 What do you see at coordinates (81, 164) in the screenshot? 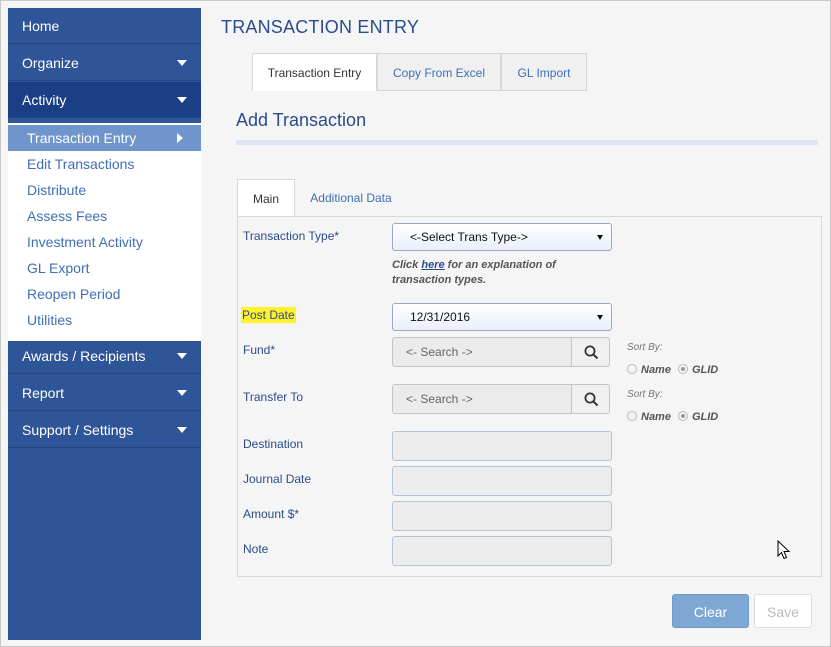
I see `submenu-label: Edit Transactions` at bounding box center [81, 164].